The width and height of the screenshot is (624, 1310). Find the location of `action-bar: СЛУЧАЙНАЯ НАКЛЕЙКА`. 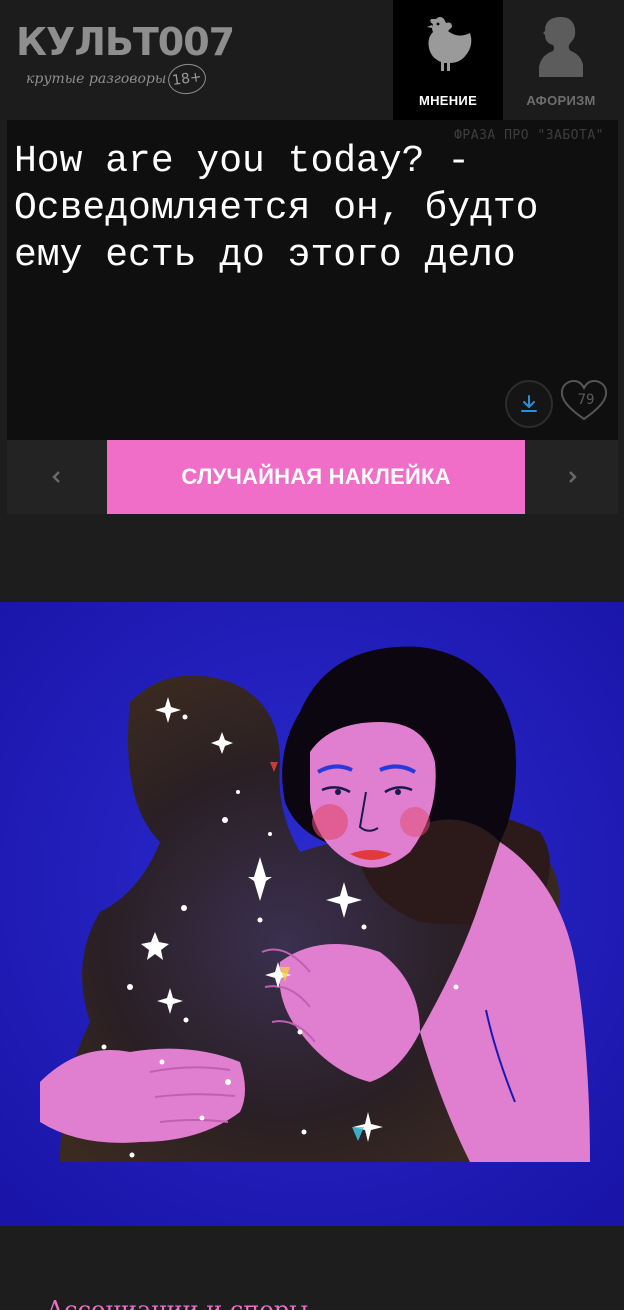

action-bar: СЛУЧАЙНАЯ НАКЛЕЙКА is located at coordinates (312, 477).